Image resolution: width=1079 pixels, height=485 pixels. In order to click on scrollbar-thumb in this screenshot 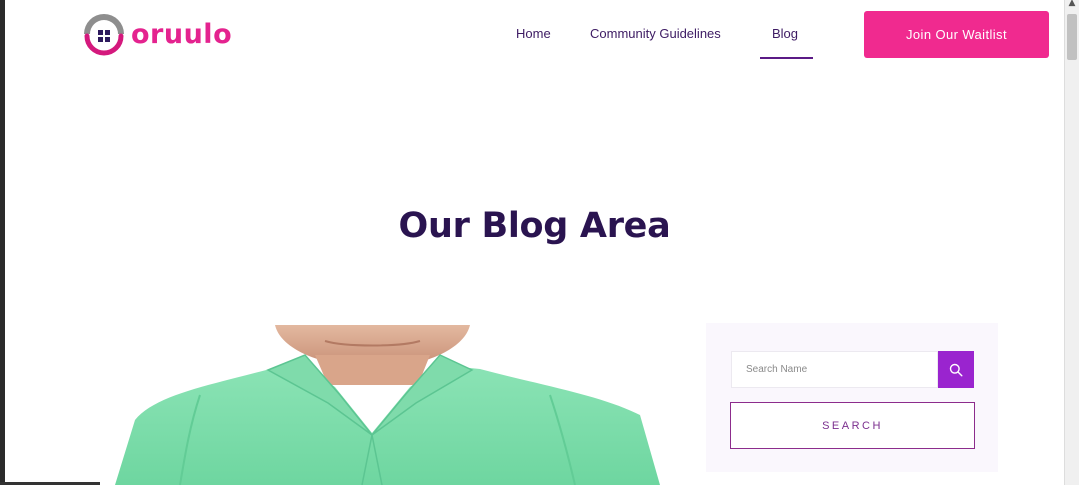, I will do `click(1072, 37)`.